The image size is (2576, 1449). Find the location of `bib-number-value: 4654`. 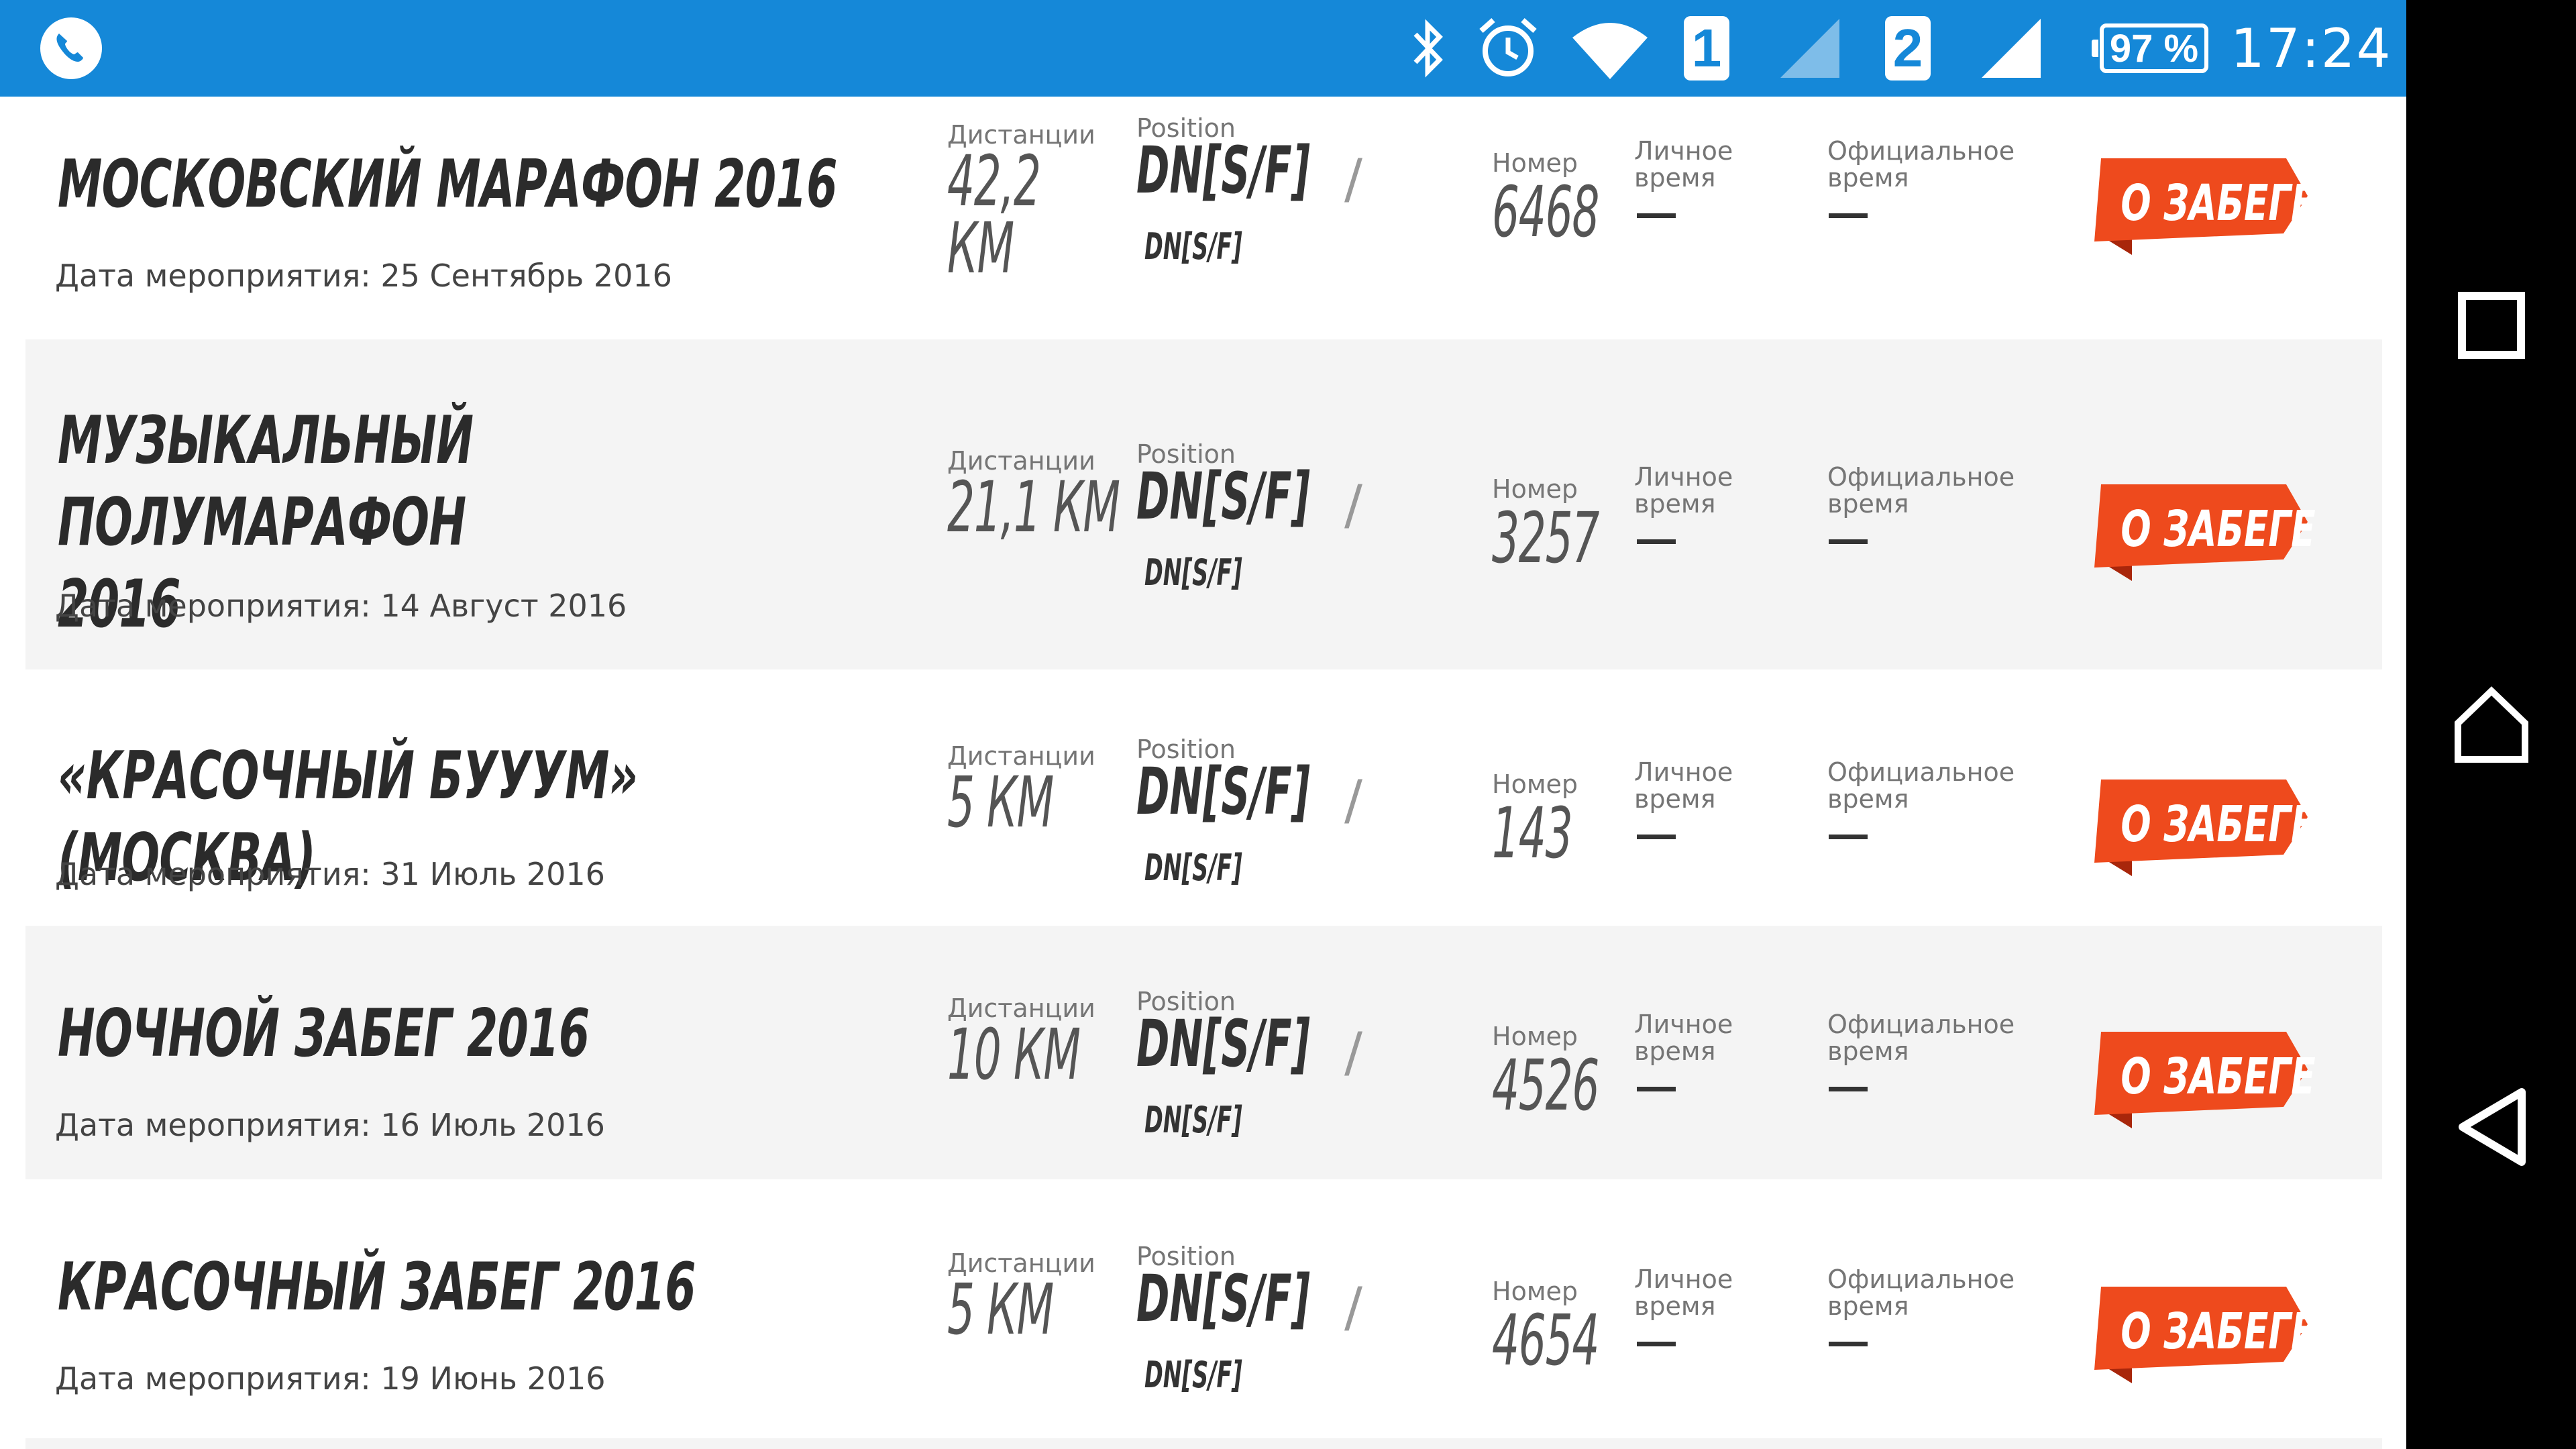

bib-number-value: 4654 is located at coordinates (1545, 1340).